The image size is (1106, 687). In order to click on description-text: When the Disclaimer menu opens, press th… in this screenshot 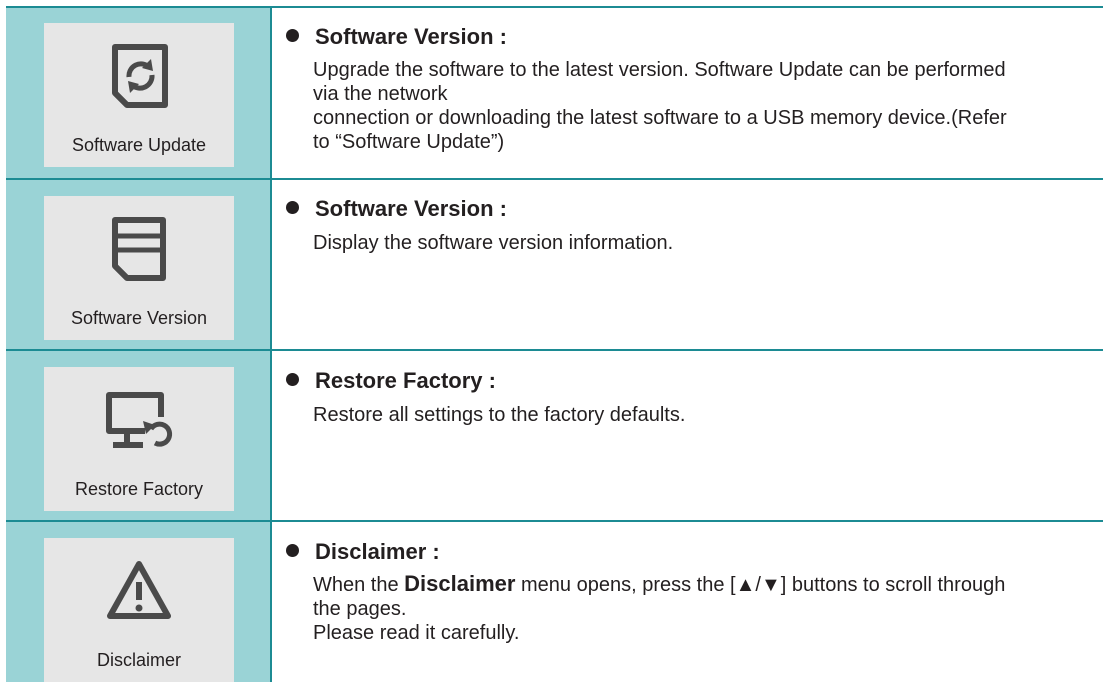, I will do `click(709, 608)`.